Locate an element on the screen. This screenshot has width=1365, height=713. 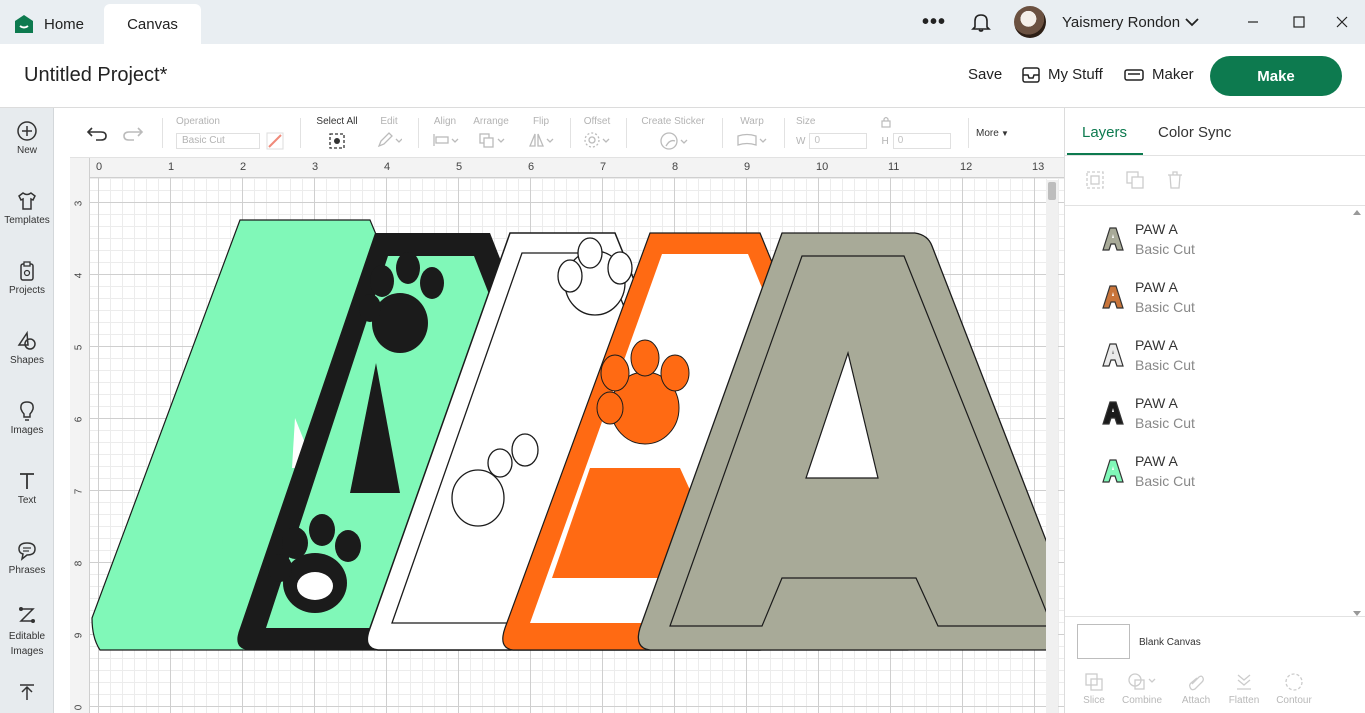
flatten-icon is located at coordinates (1244, 682).